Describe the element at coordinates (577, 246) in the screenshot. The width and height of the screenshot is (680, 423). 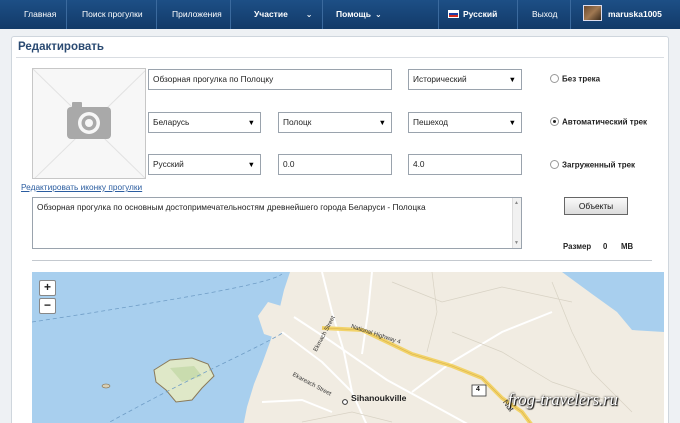
I see `size-label: Размер` at that location.